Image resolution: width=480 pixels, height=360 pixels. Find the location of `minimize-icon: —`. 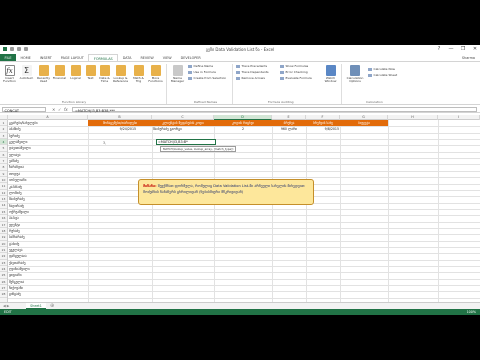

minimize-icon: — is located at coordinates (451, 49).